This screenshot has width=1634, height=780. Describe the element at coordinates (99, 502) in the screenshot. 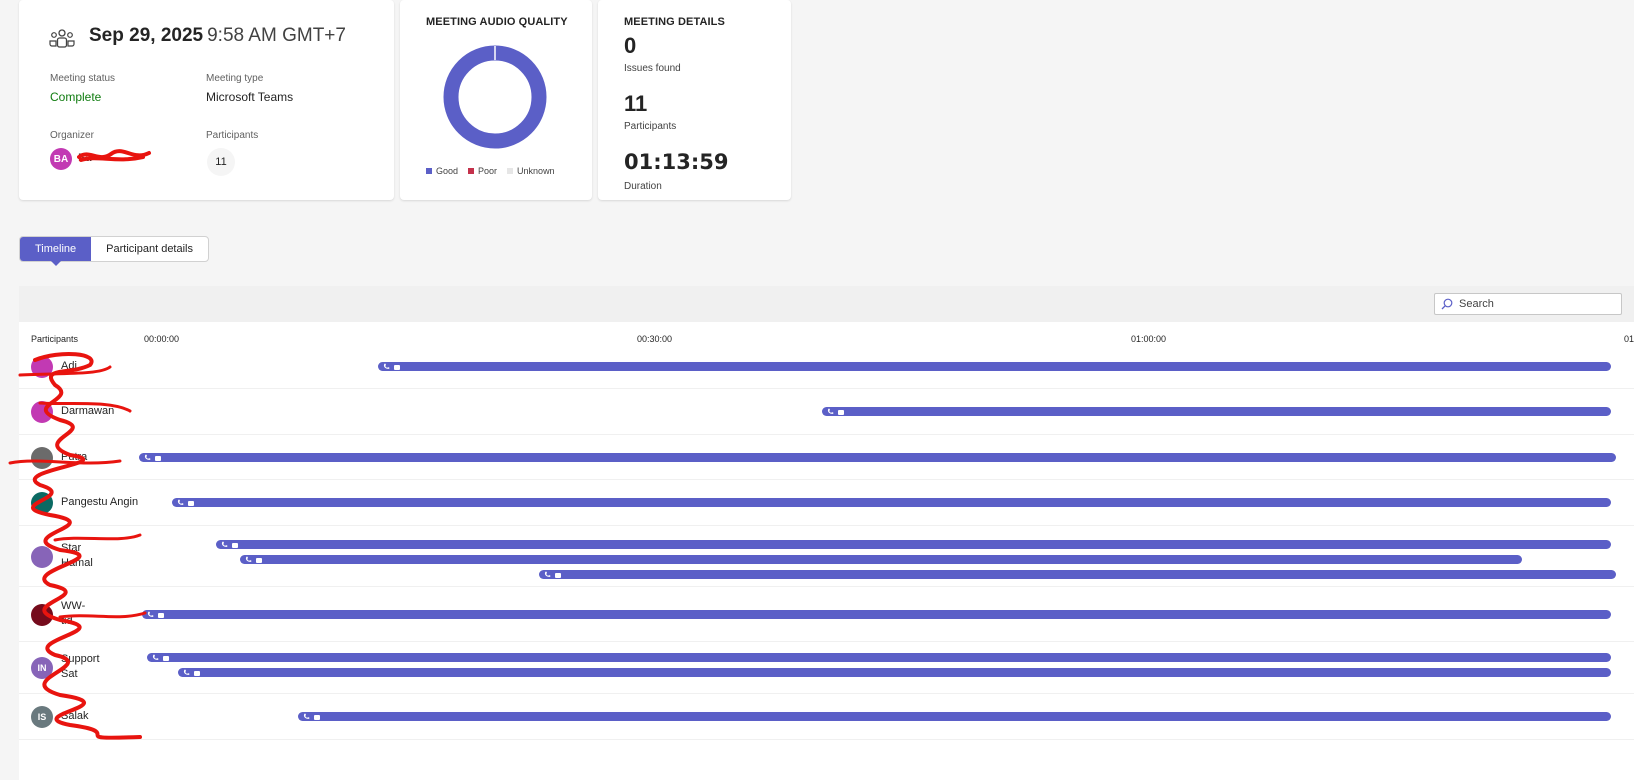

I see `participant-name: Pangestu Angin` at that location.